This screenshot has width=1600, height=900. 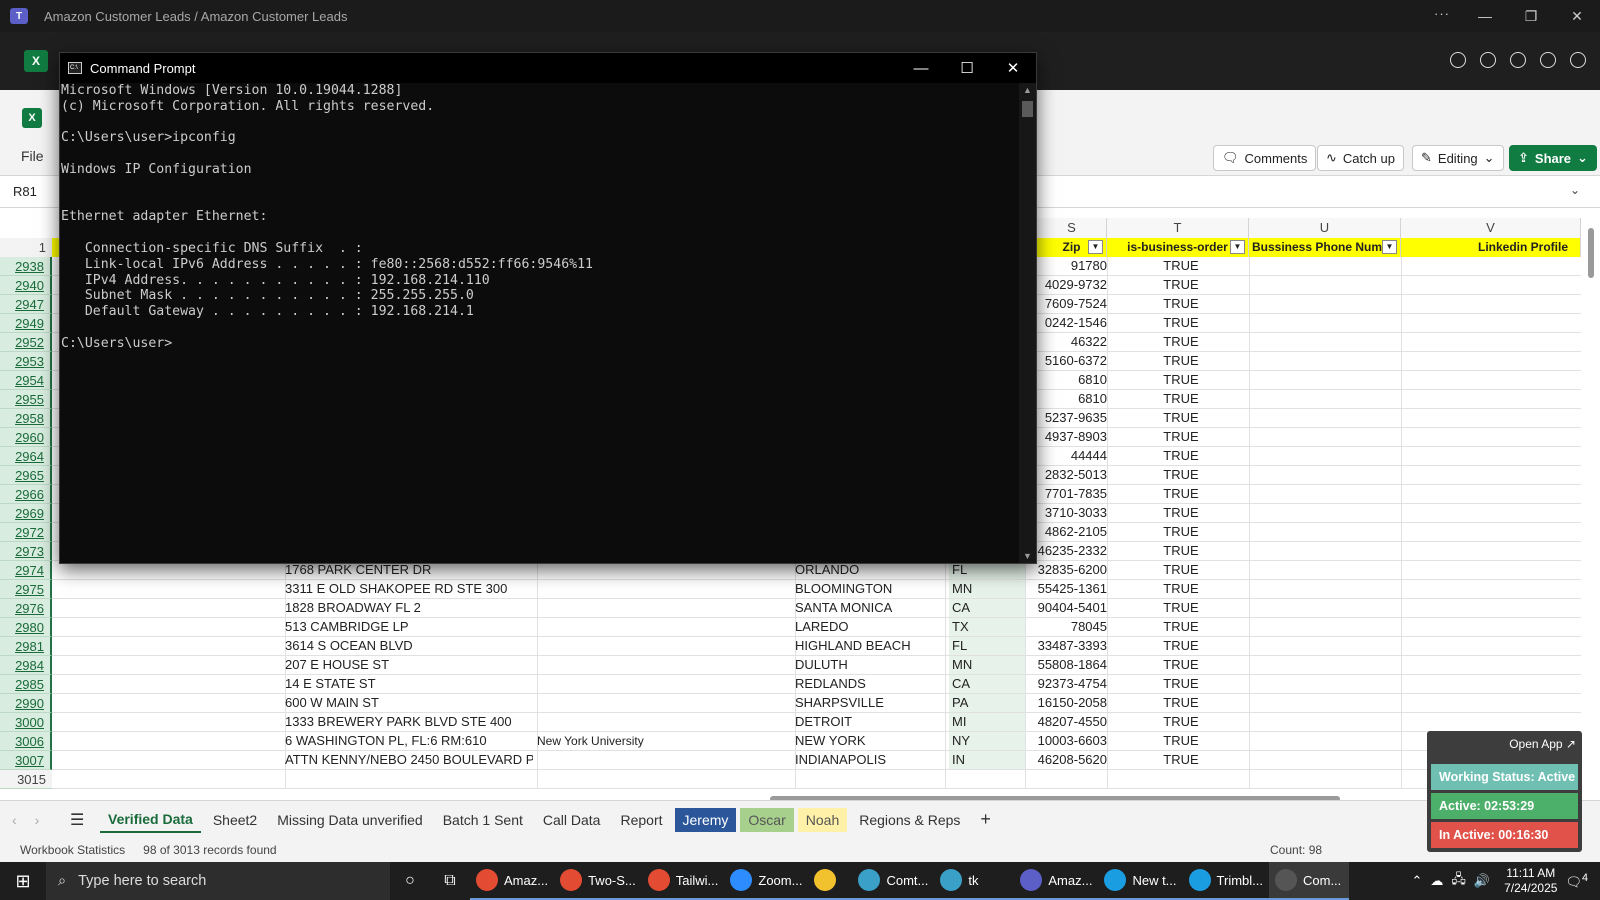 What do you see at coordinates (1575, 190) in the screenshot?
I see `expand-formula-bar-icon: ⌄` at bounding box center [1575, 190].